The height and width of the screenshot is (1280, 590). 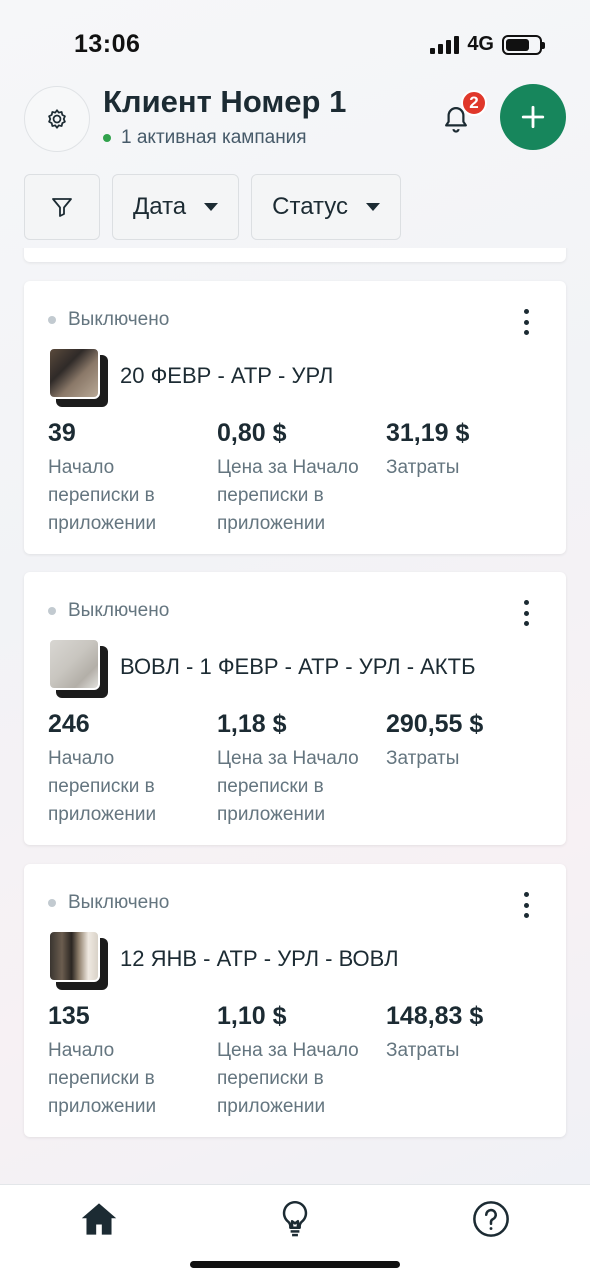 I want to click on plus-icon, so click(x=533, y=117).